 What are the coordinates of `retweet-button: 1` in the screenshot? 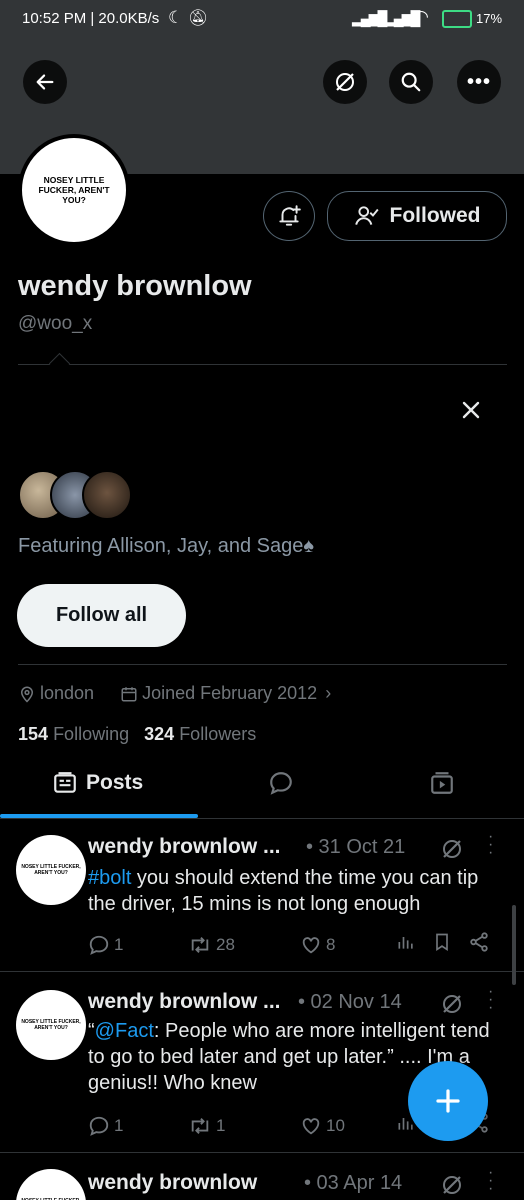 It's located at (244, 1126).